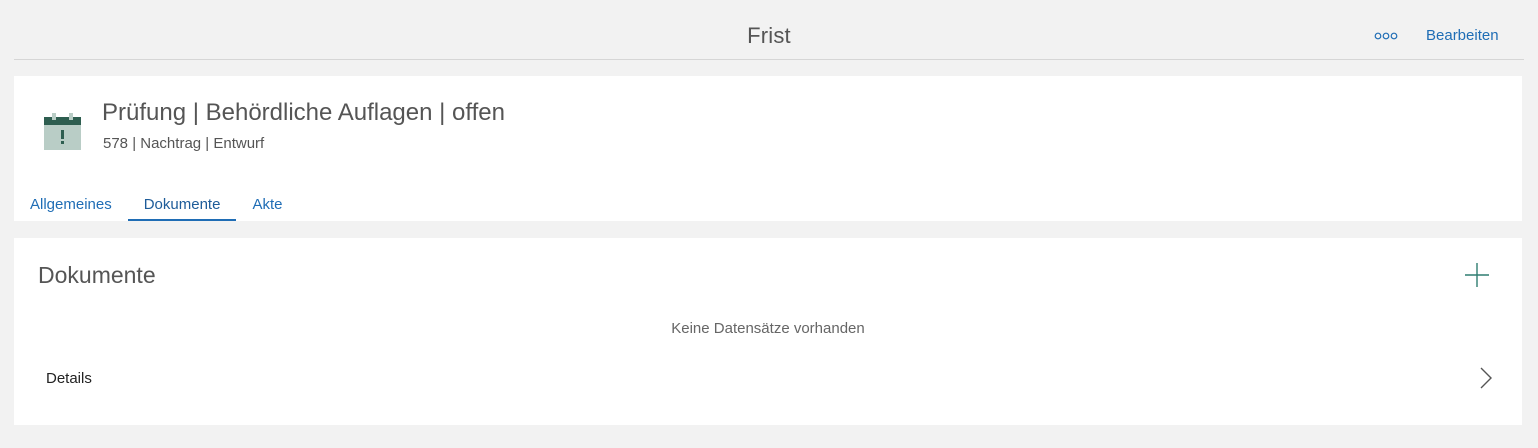 The width and height of the screenshot is (1538, 448). I want to click on more-icon, so click(1386, 36).